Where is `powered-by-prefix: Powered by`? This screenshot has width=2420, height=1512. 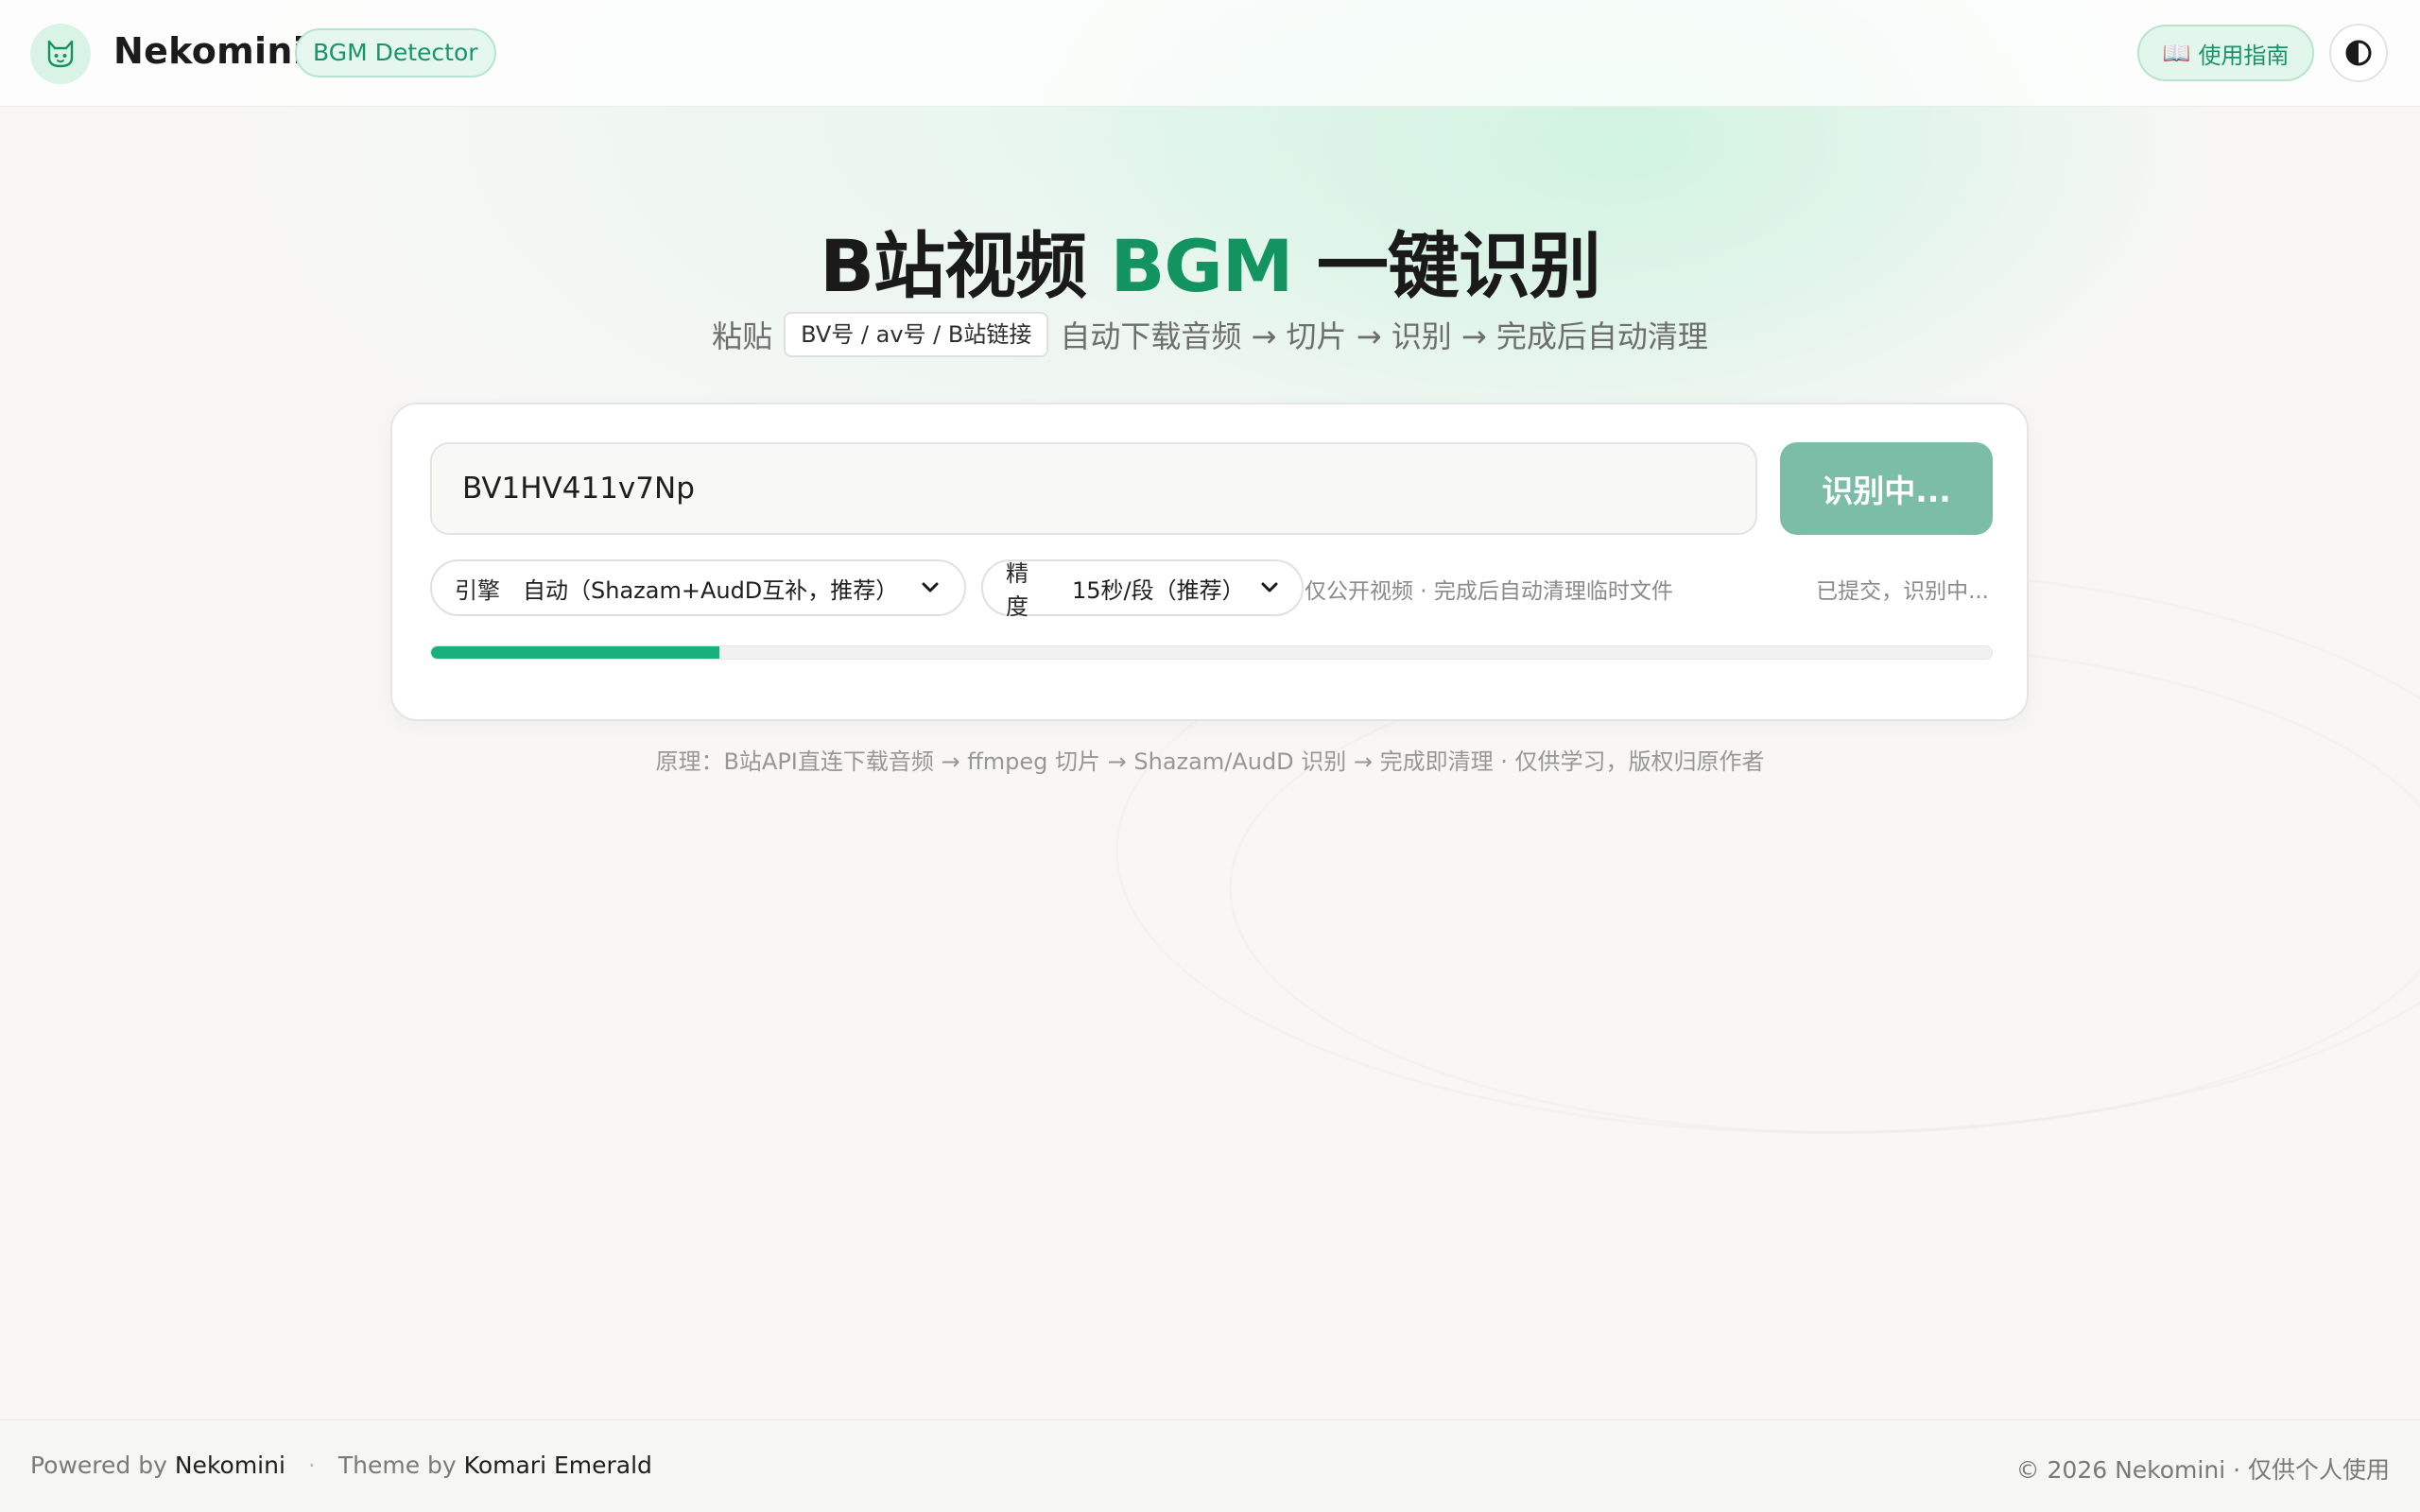
powered-by-prefix: Powered by is located at coordinates (99, 1465).